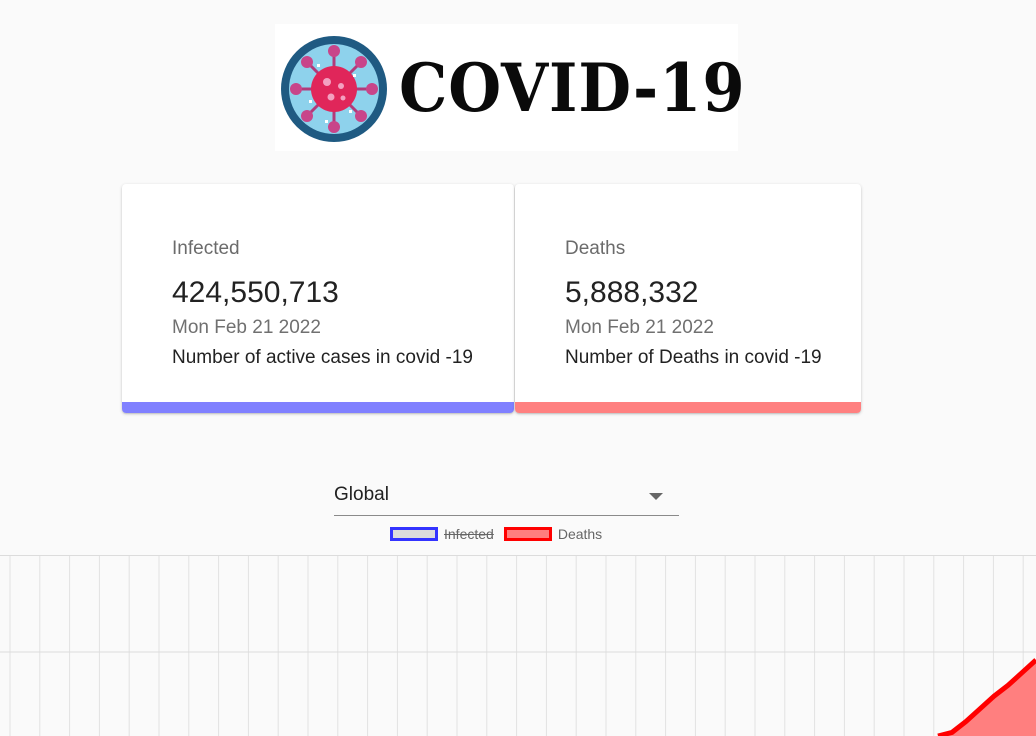 The width and height of the screenshot is (1036, 736). What do you see at coordinates (442, 534) in the screenshot?
I see `legend-item-infected: Infected` at bounding box center [442, 534].